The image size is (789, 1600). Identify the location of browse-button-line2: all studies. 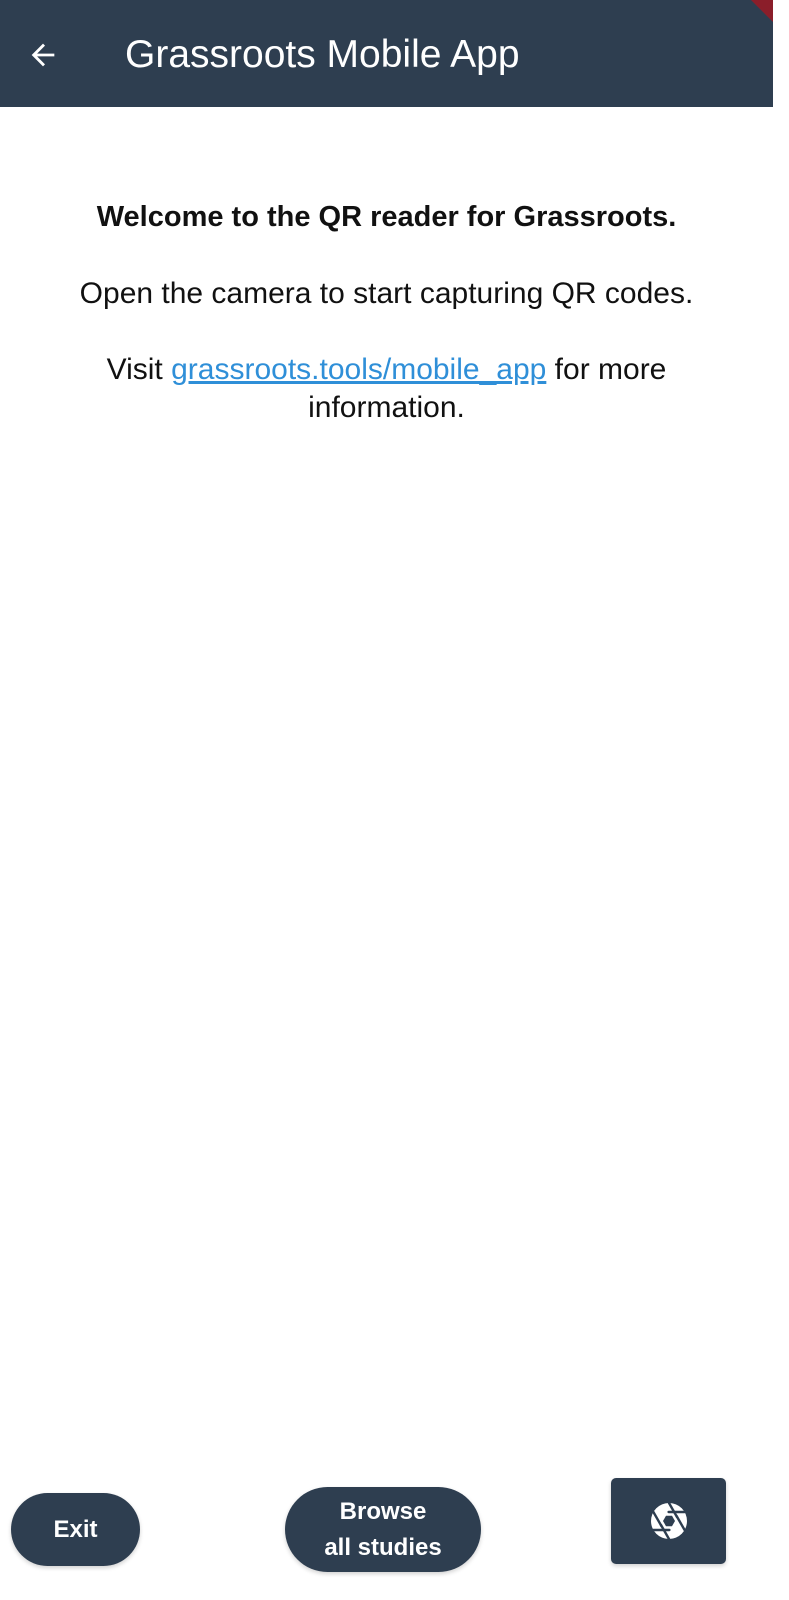
(383, 1547).